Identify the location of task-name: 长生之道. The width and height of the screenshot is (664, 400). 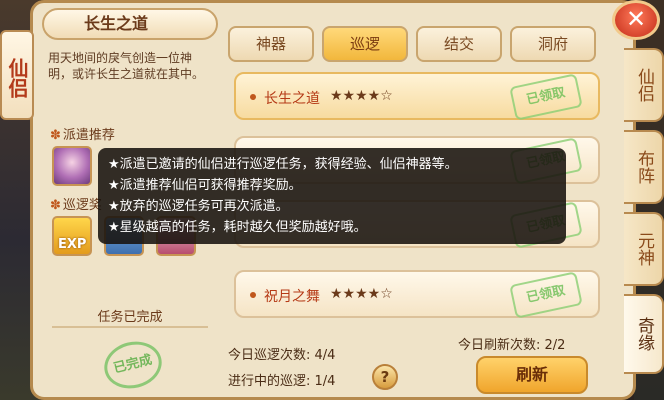
(292, 99).